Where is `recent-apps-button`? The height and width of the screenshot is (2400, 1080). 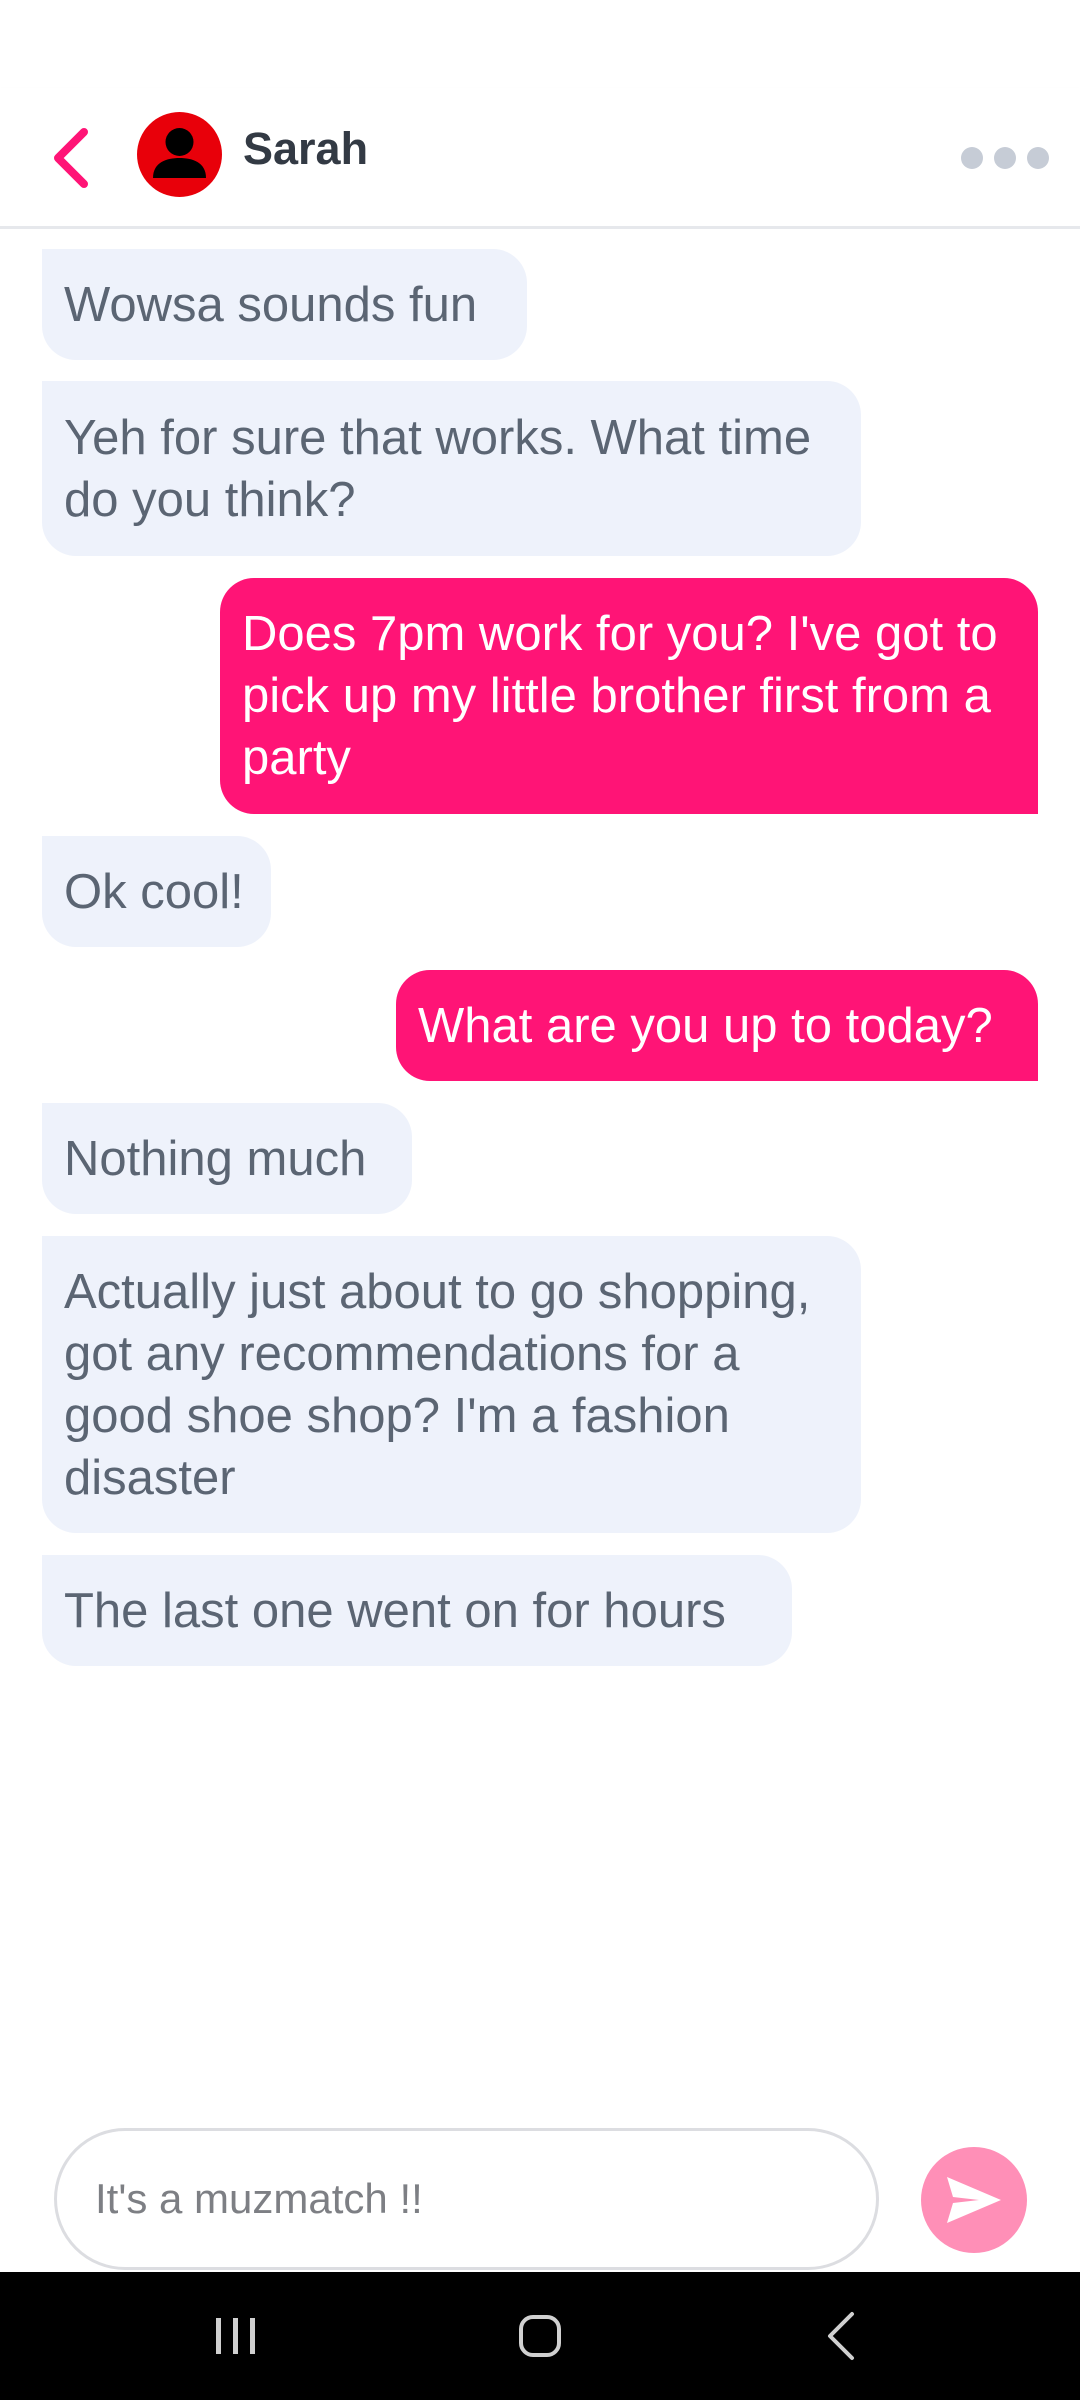
recent-apps-button is located at coordinates (236, 2336).